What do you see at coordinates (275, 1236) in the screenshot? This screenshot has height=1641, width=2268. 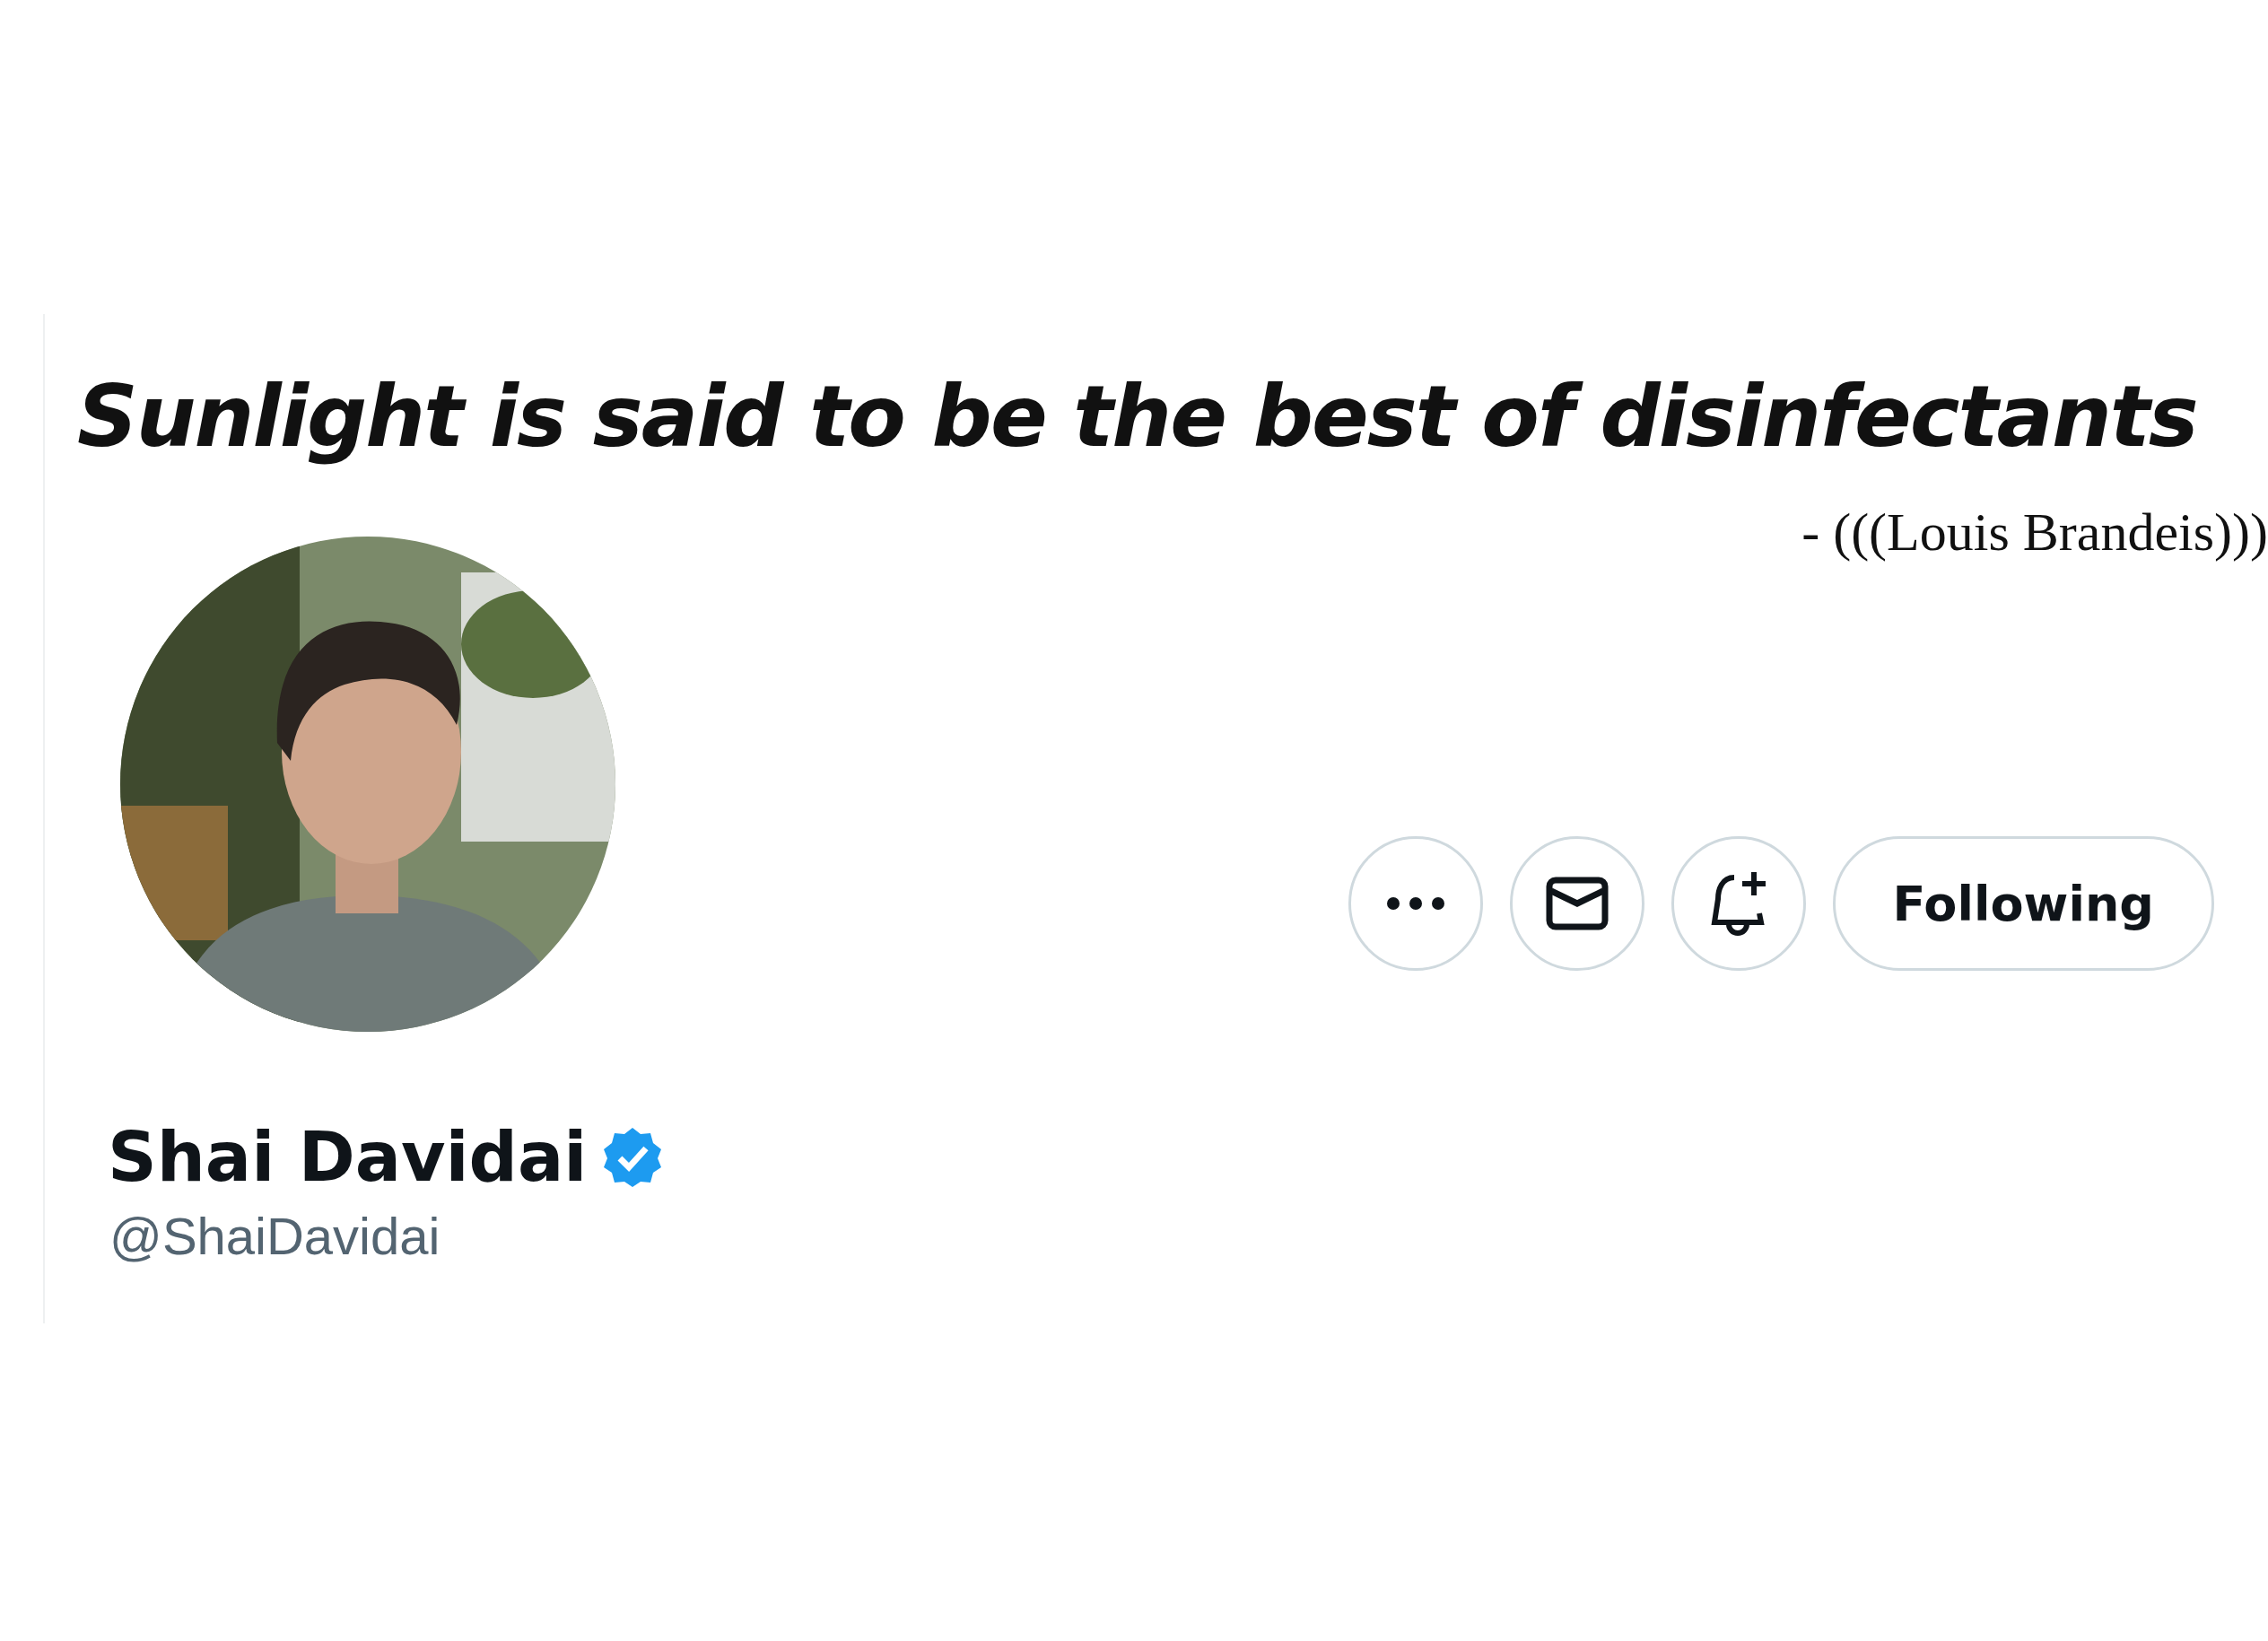 I see `profile-handle: @ShaiDavidai` at bounding box center [275, 1236].